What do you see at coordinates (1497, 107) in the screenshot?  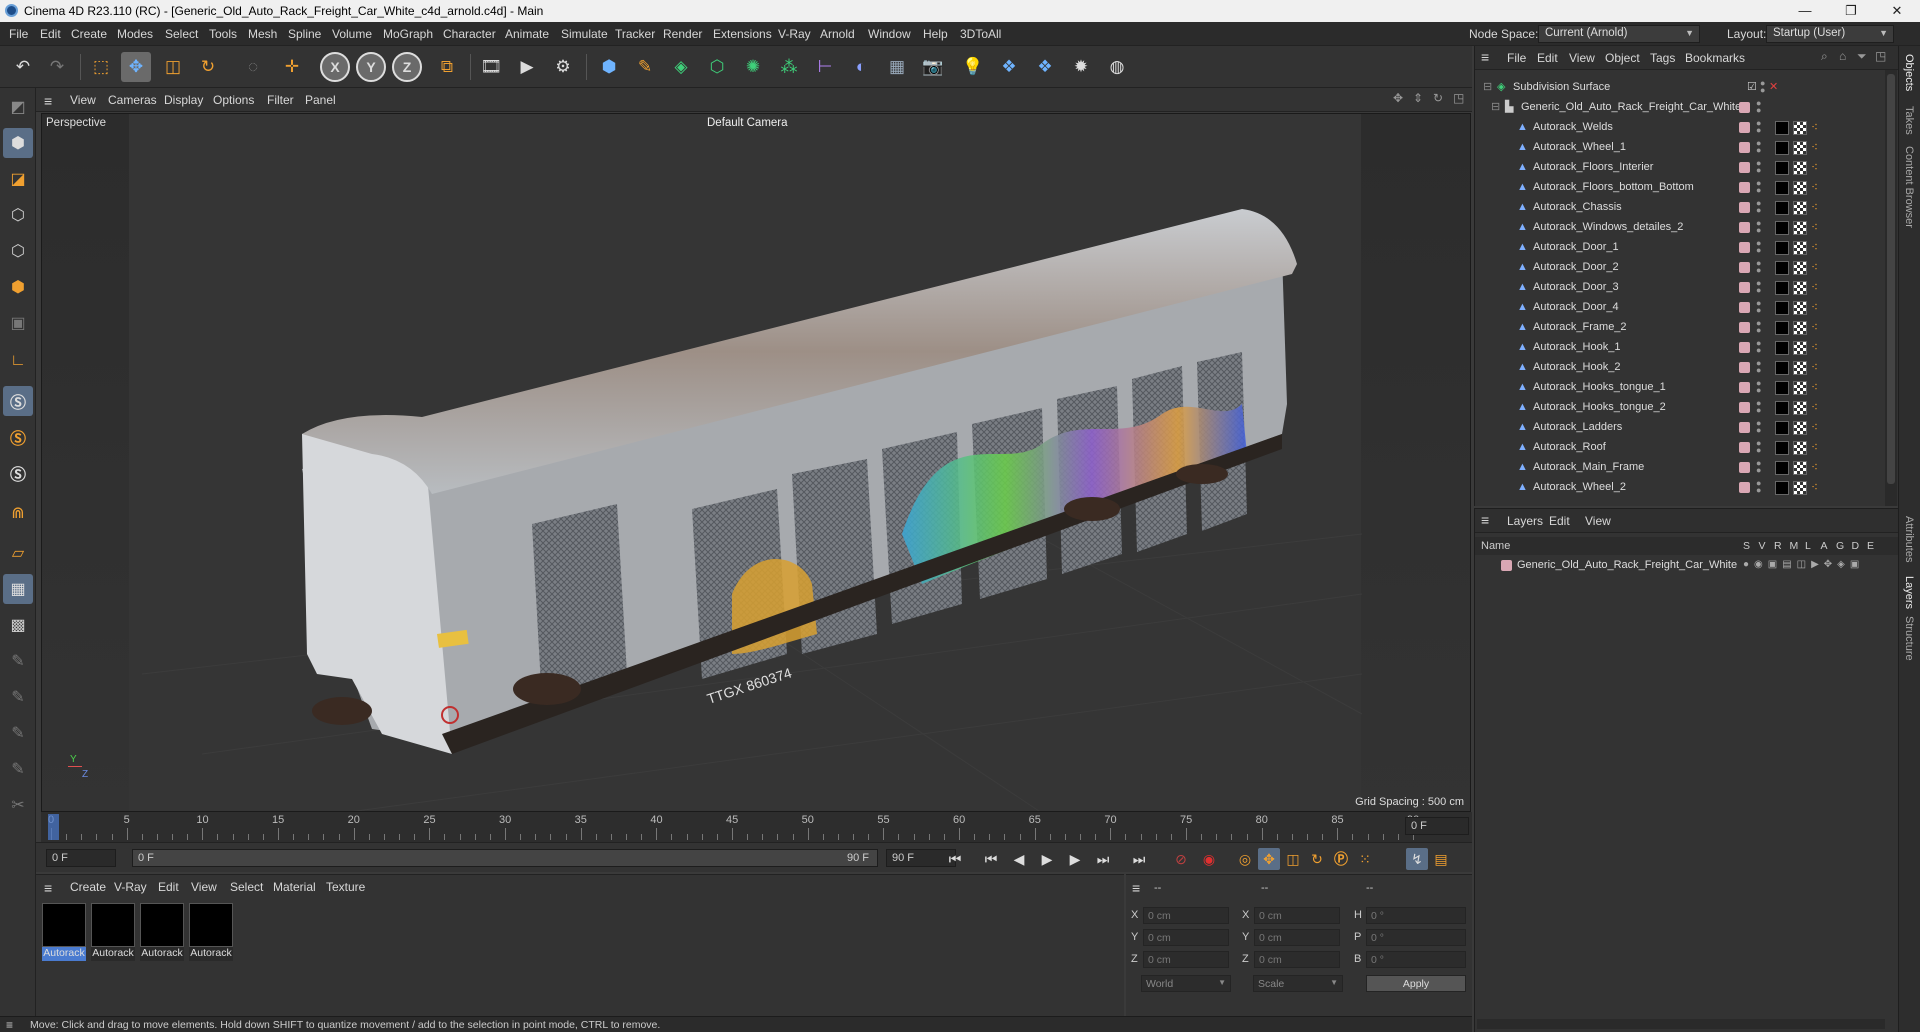 I see `collapse-icon: ⊟` at bounding box center [1497, 107].